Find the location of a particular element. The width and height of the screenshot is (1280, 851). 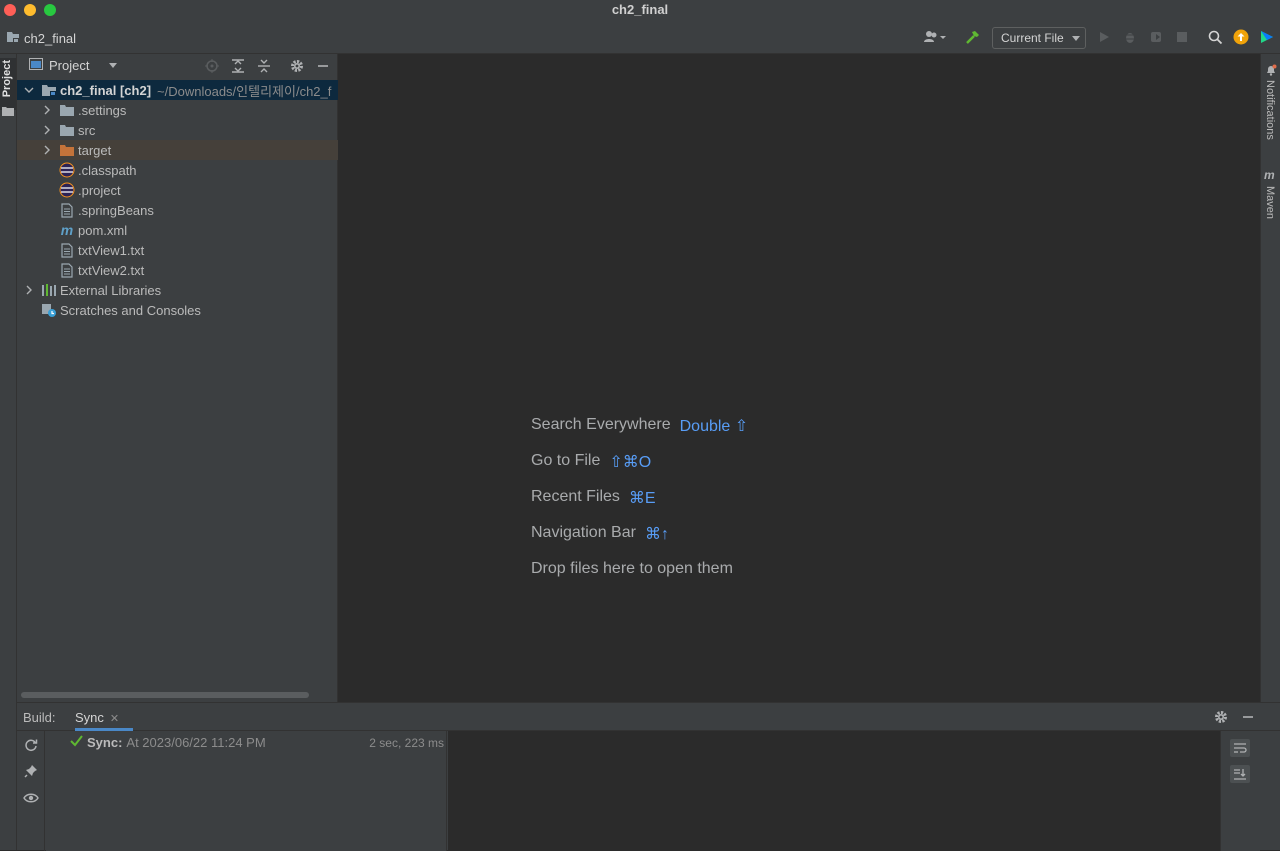

run-icon is located at coordinates (1104, 37).